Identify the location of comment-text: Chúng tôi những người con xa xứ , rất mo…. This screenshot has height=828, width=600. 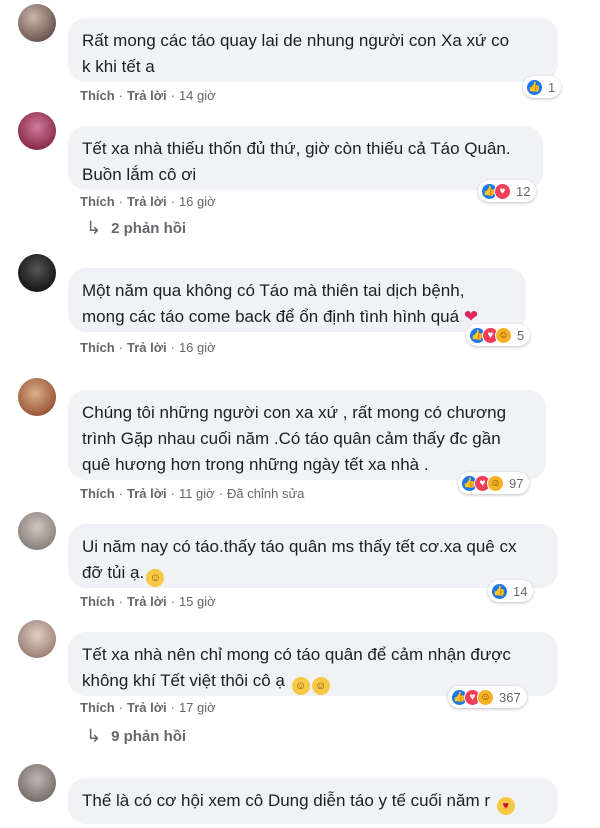
(294, 438).